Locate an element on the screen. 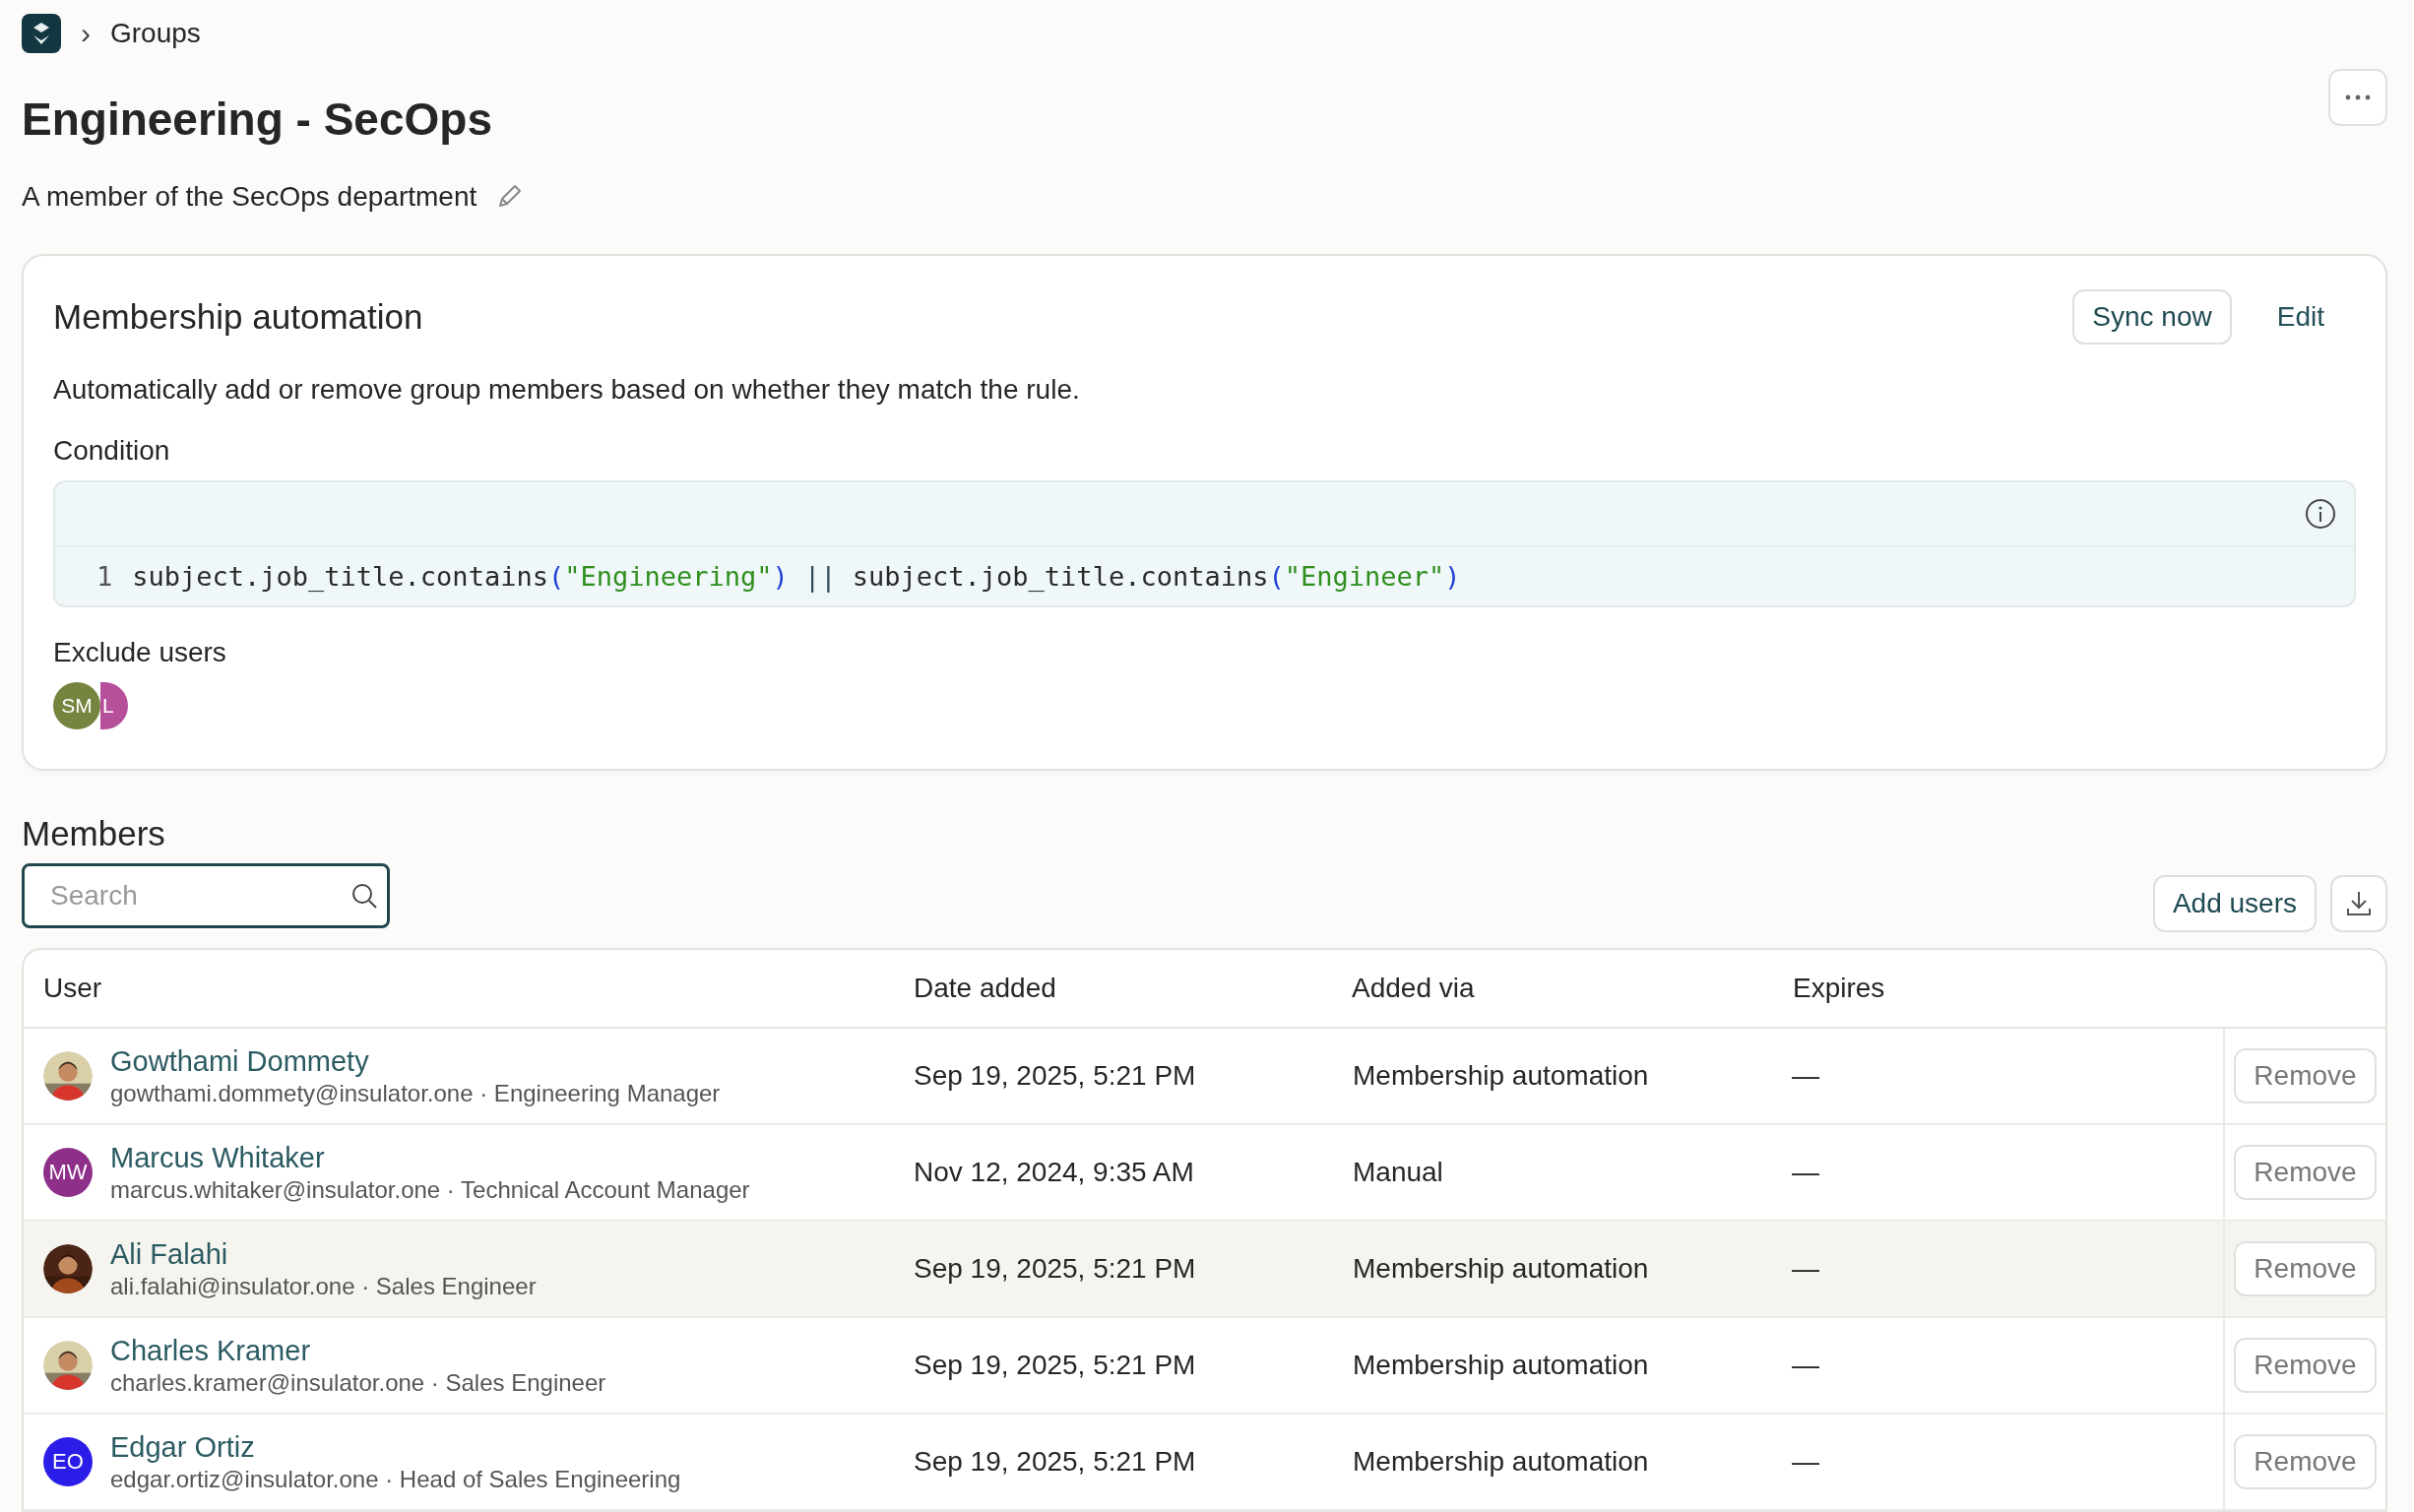 The image size is (2414, 1512). user-name-link: Edgar Ortiz is located at coordinates (395, 1447).